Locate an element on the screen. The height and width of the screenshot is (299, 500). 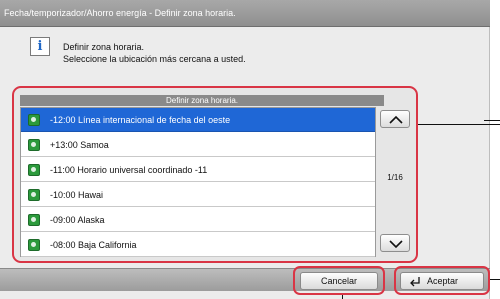
list-item-label: +13:00 Samoa is located at coordinates (79, 145).